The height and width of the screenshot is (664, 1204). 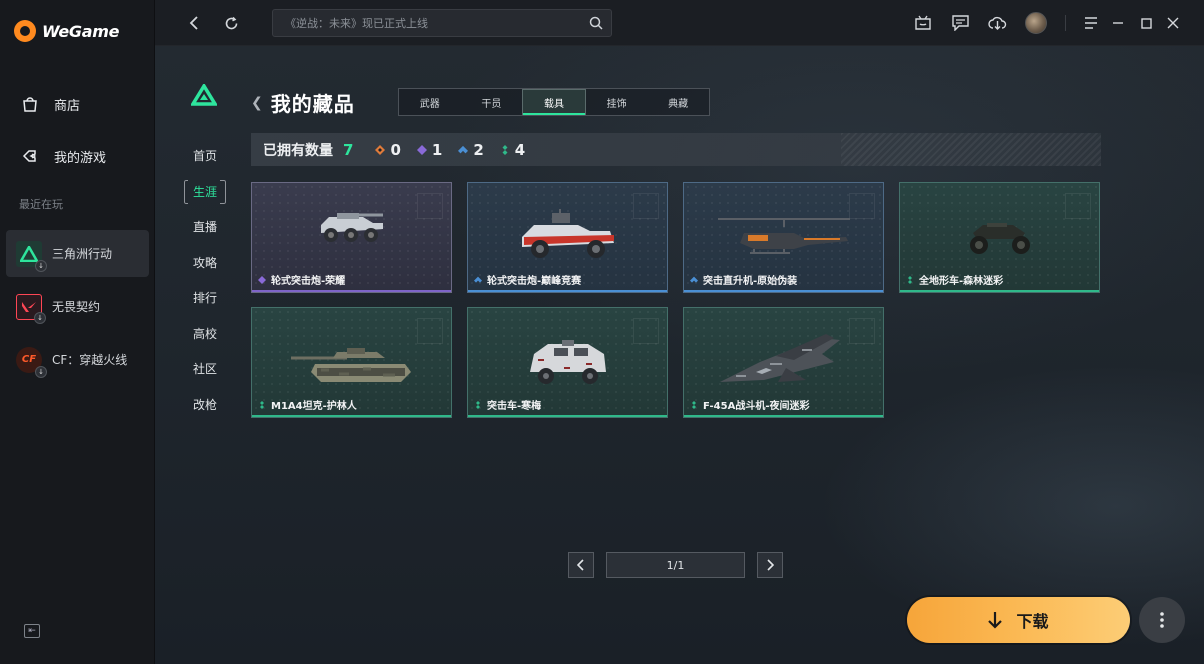 I want to click on purple-diamond-icon, so click(x=421, y=149).